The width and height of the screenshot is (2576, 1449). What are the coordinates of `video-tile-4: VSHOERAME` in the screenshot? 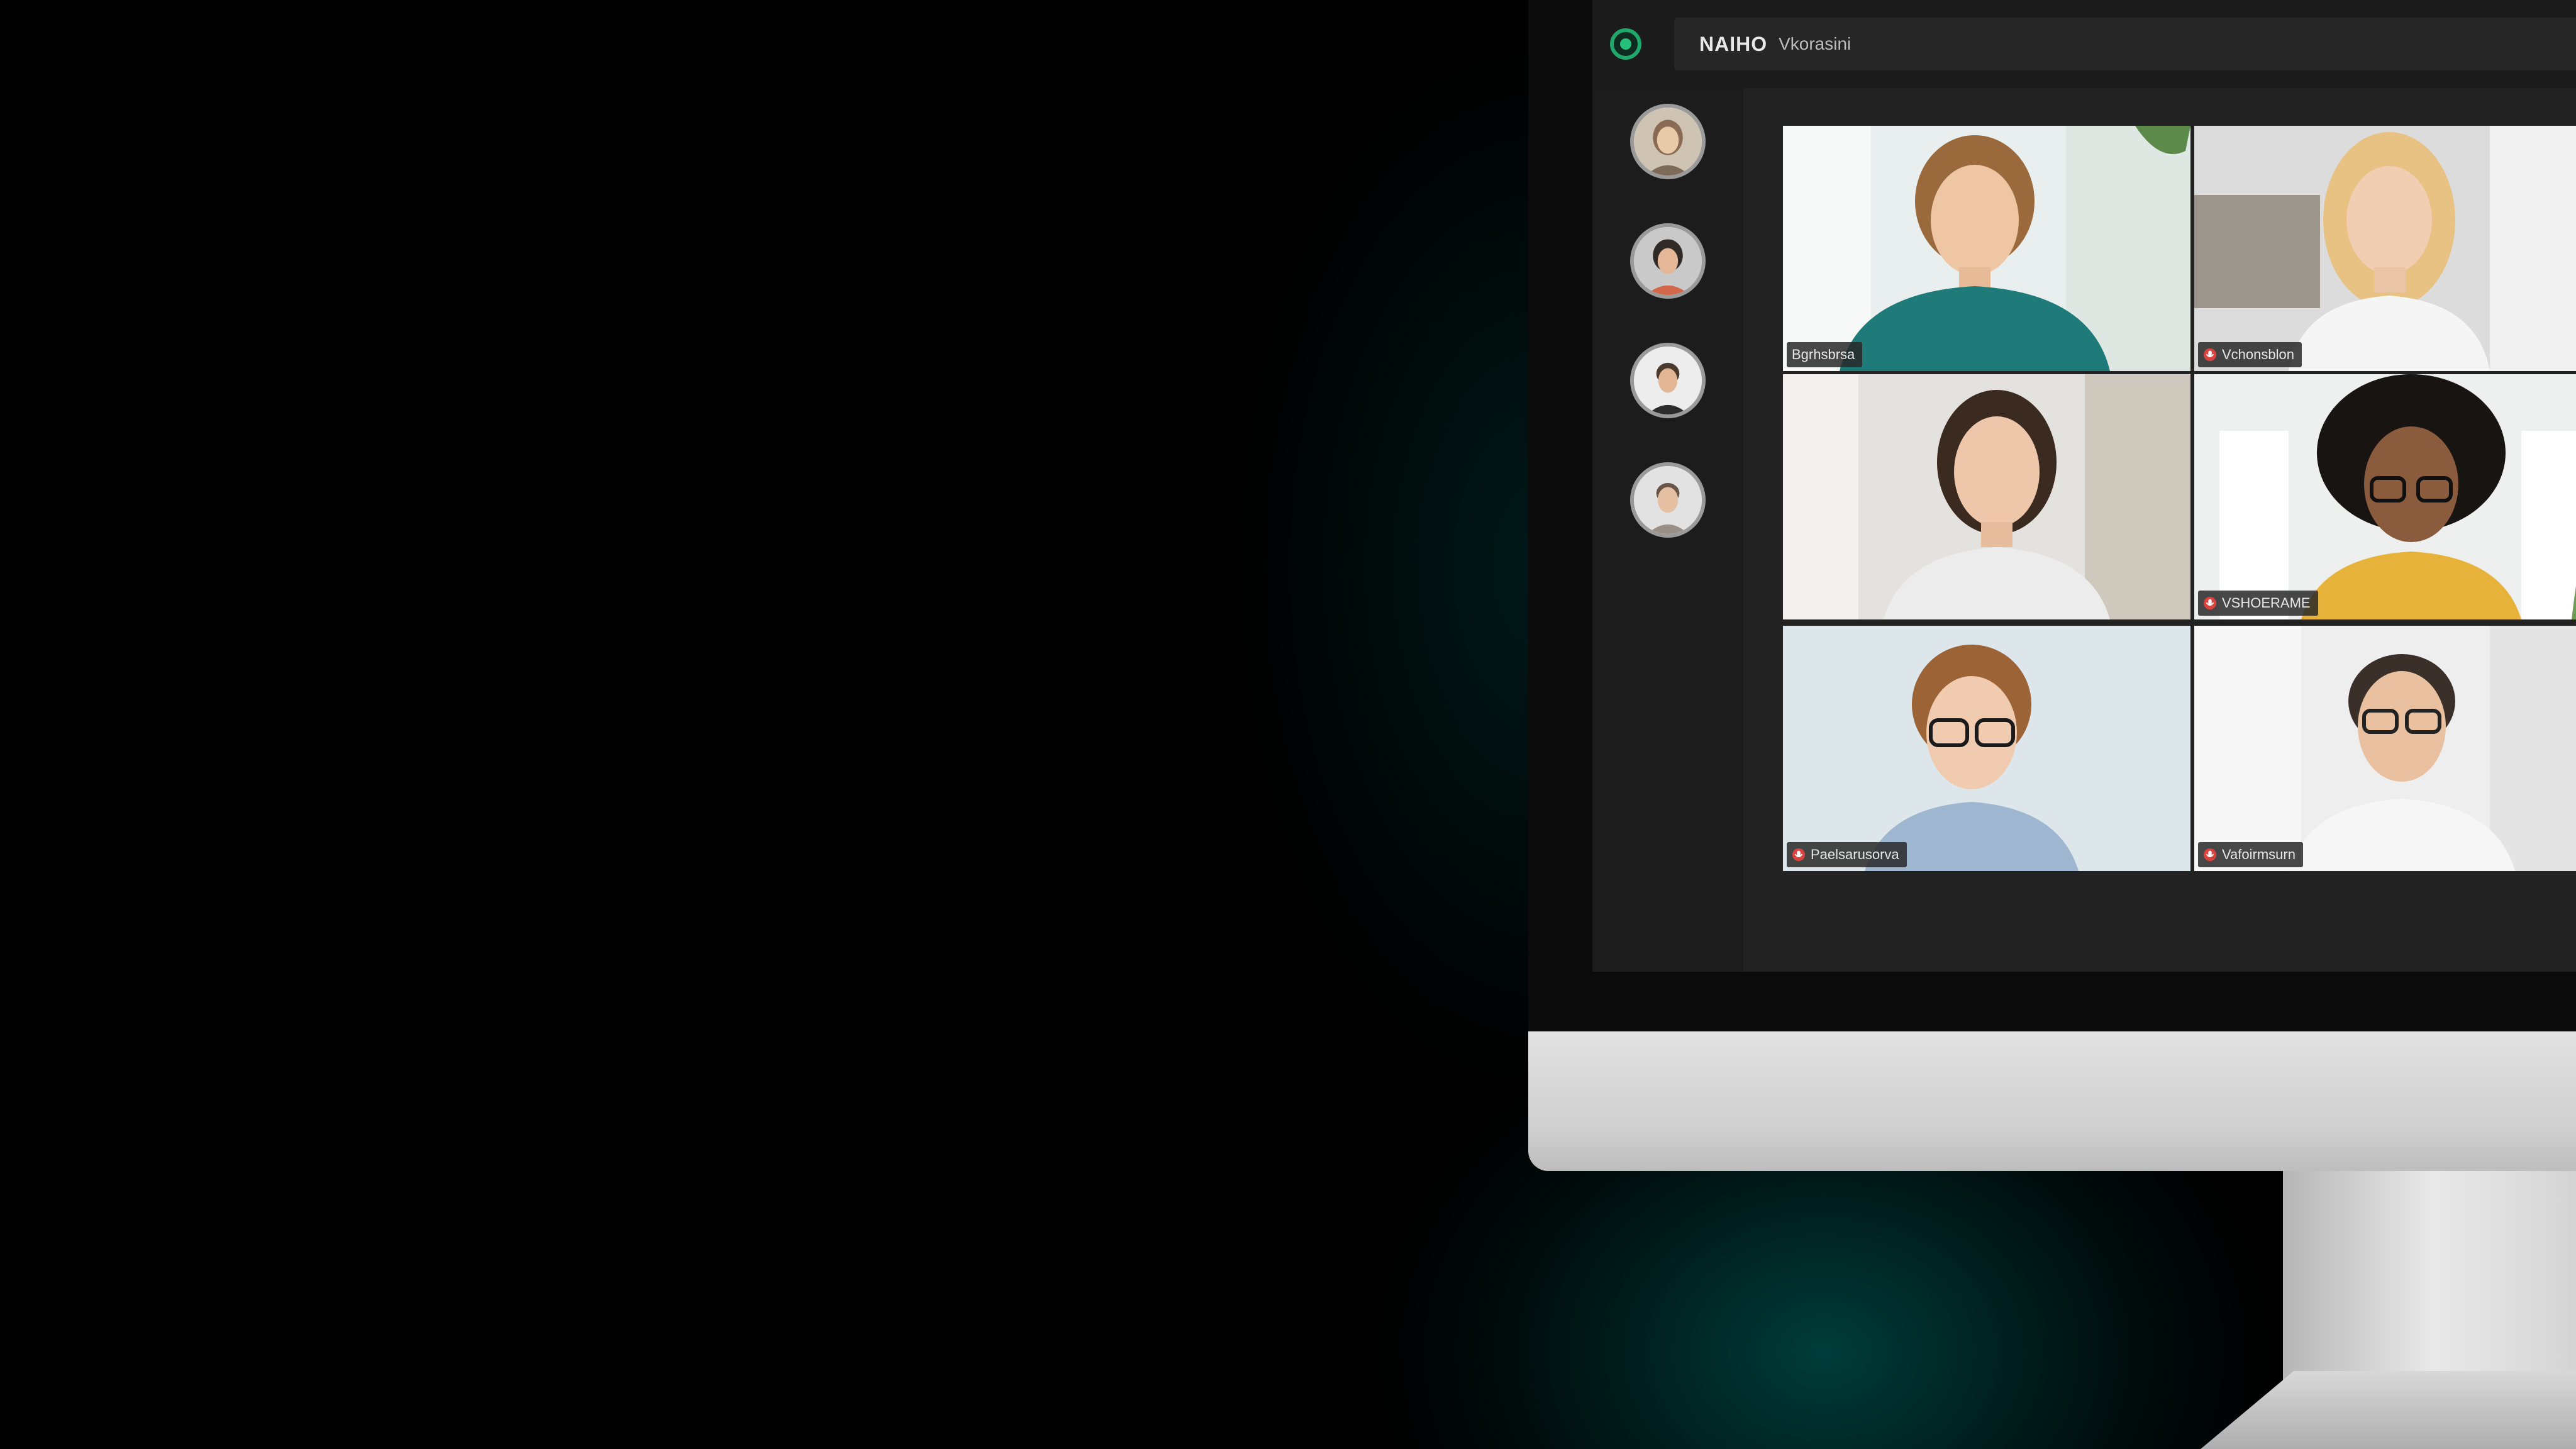 It's located at (2385, 496).